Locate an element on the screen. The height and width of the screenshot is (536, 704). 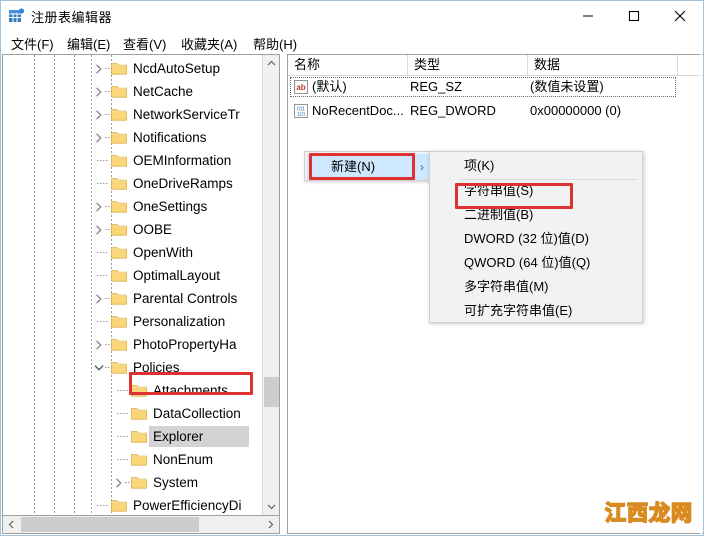
tree-item-oobe: OOBE is located at coordinates (133, 229).